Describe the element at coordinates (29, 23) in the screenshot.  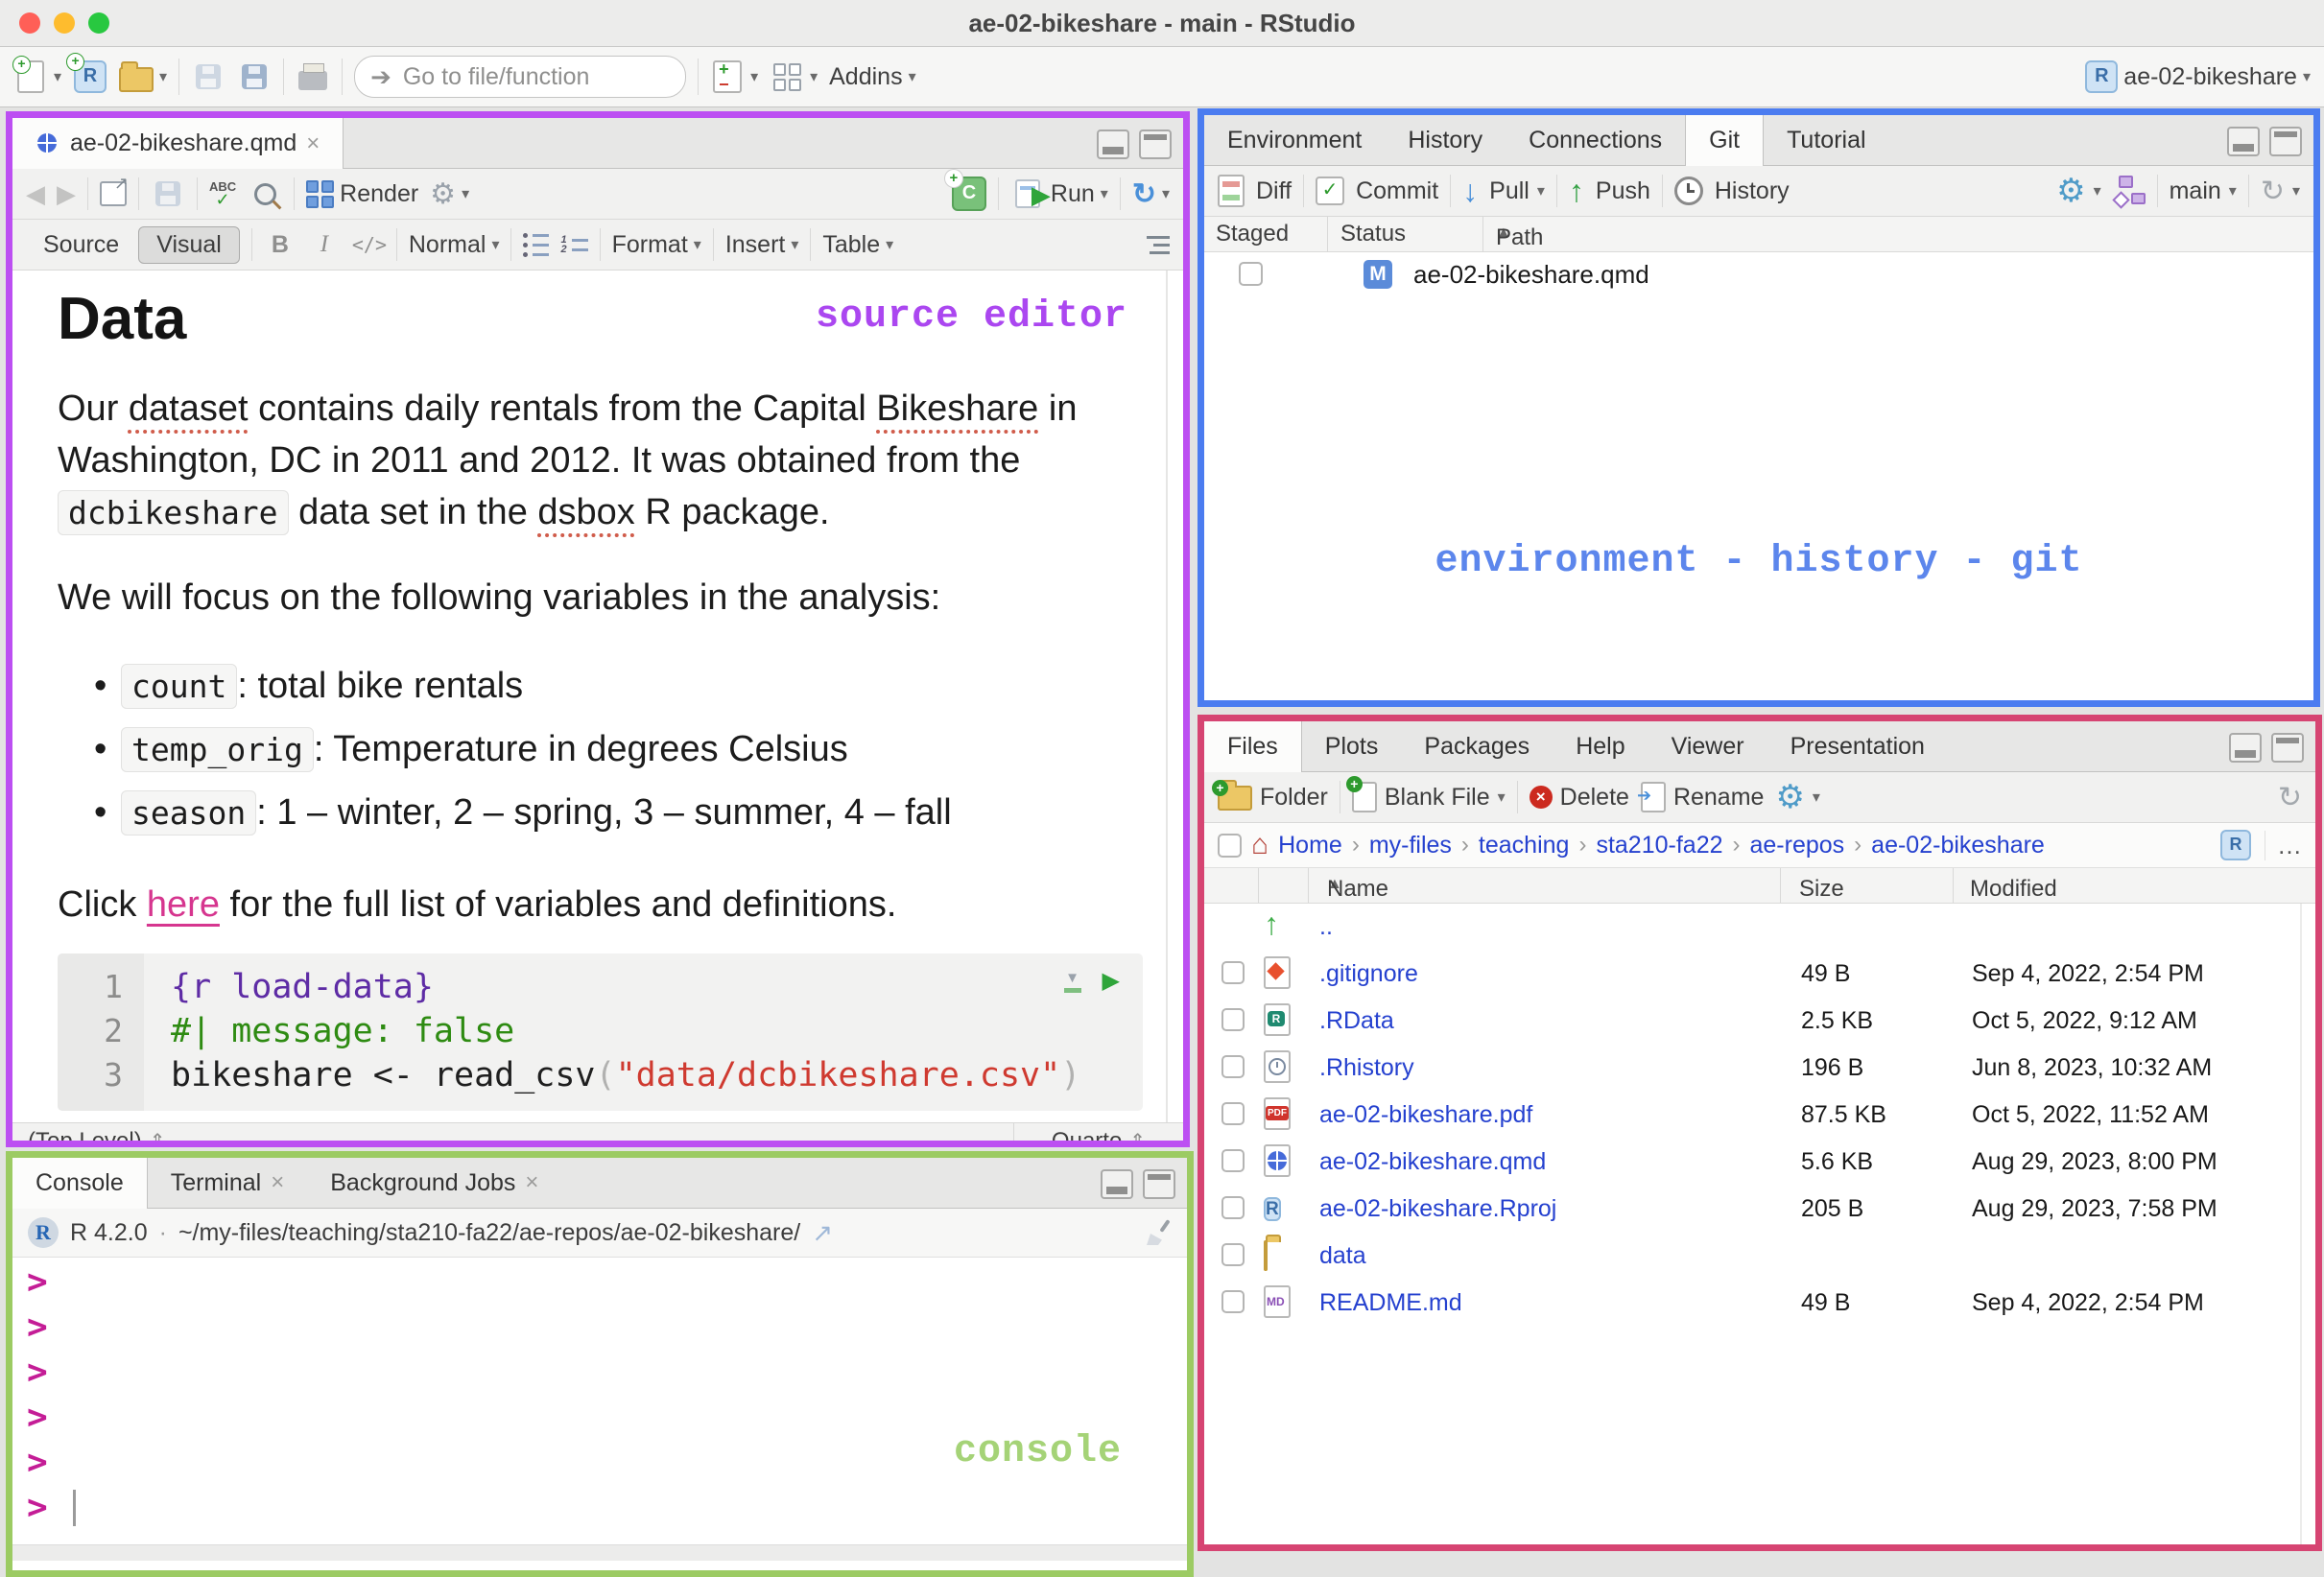
I see `close-window-button` at that location.